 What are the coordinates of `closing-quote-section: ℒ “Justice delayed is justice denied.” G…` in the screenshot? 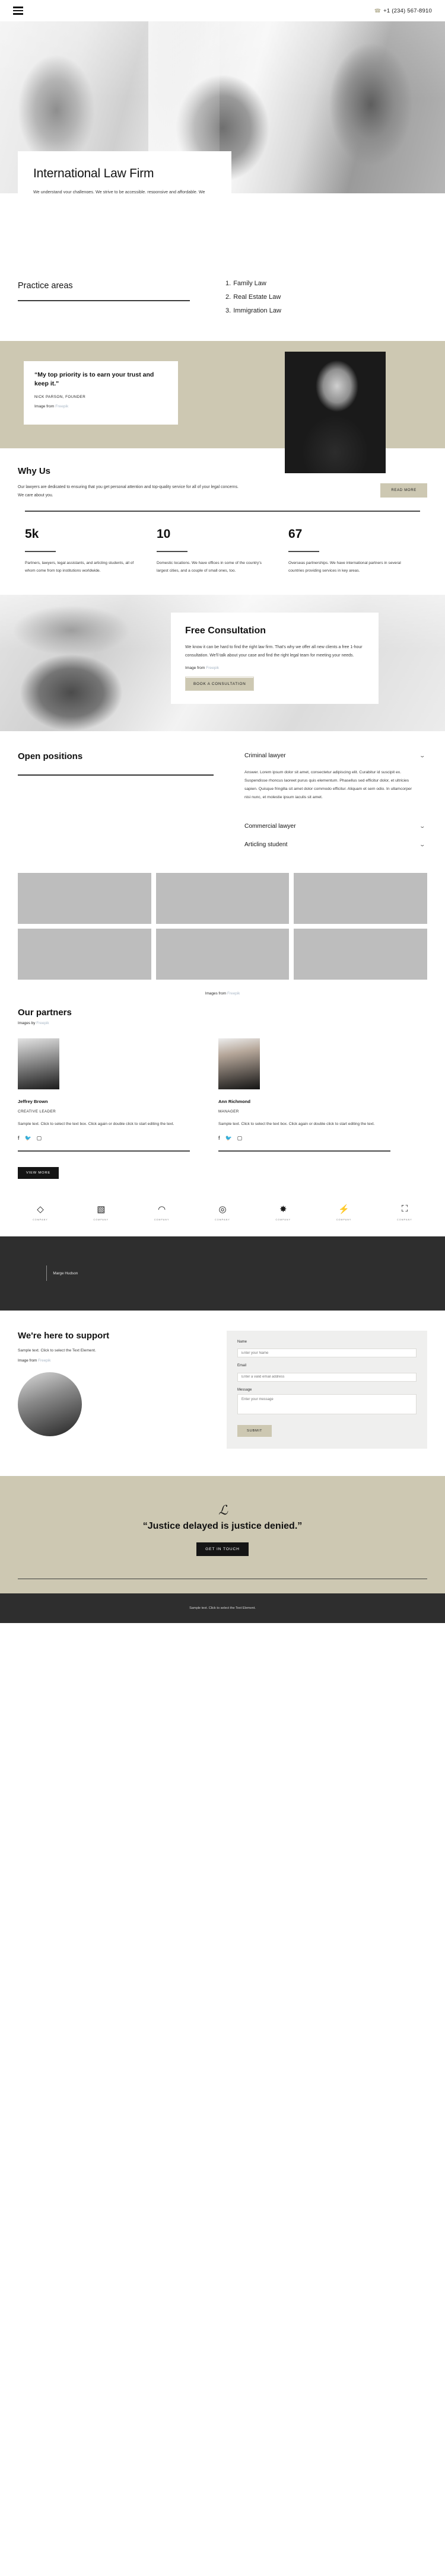 It's located at (223, 1534).